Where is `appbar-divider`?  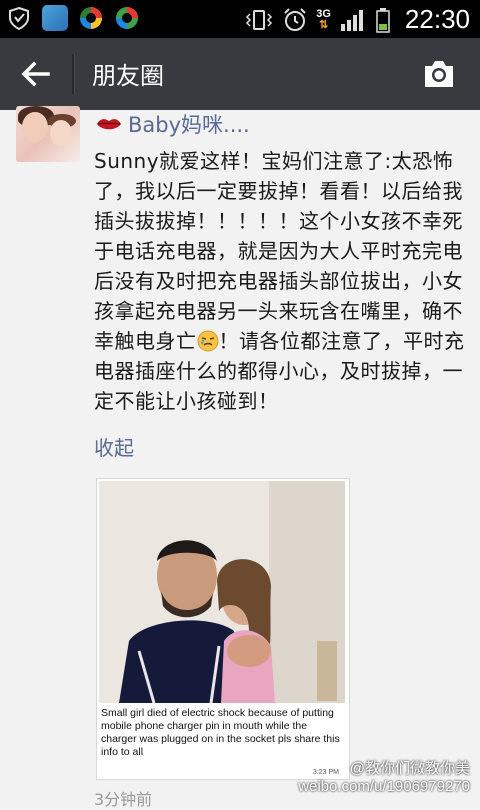
appbar-divider is located at coordinates (73, 74).